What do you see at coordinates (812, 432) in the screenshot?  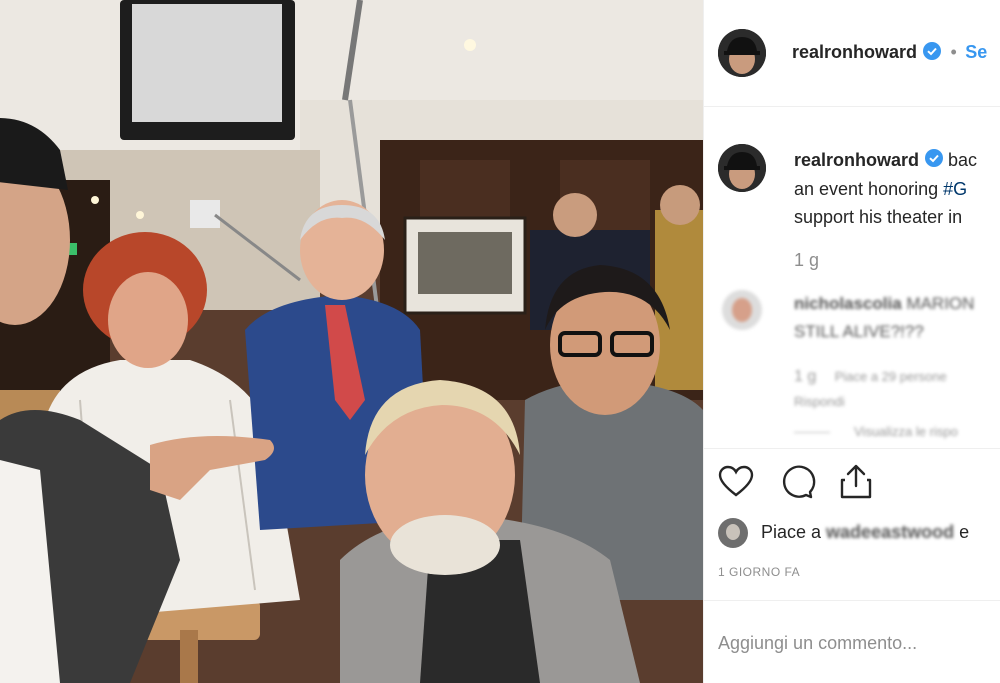 I see `view-replies-divider` at bounding box center [812, 432].